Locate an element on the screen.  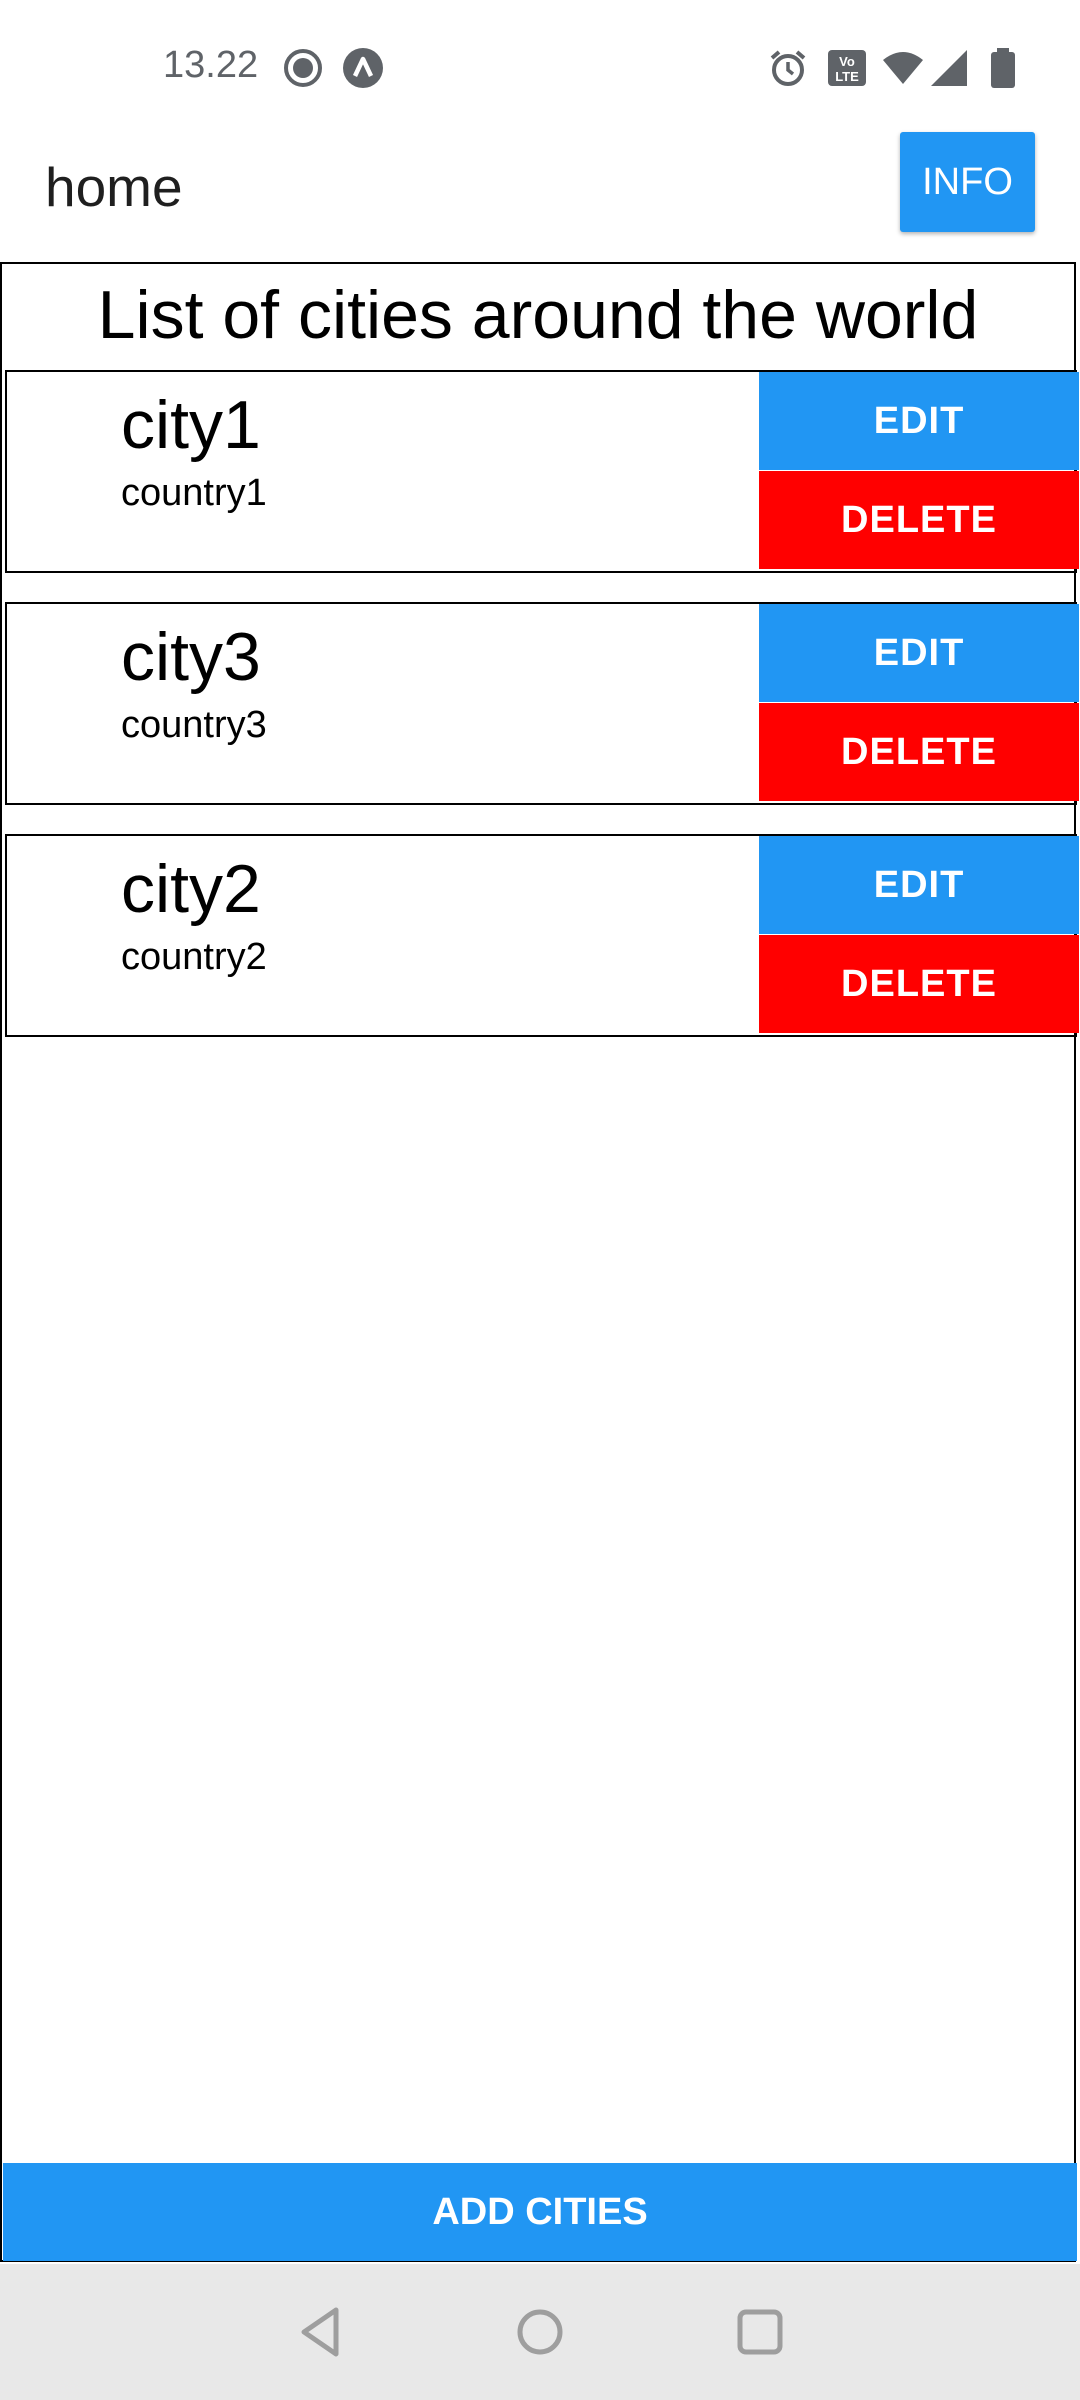
navigation-bar is located at coordinates (540, 2332).